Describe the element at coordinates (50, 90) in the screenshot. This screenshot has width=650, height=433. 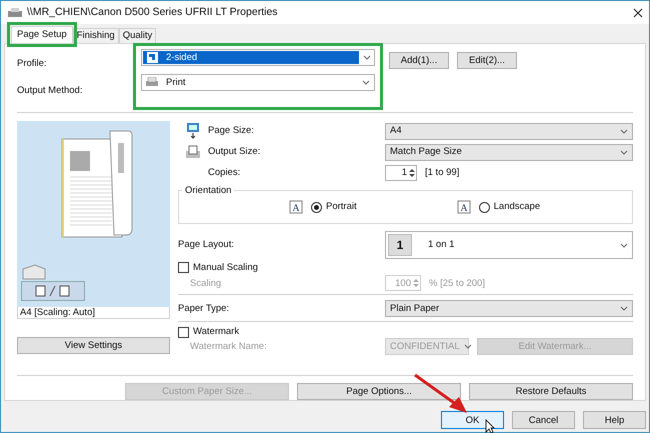
I see `field-label: Output Method:` at that location.